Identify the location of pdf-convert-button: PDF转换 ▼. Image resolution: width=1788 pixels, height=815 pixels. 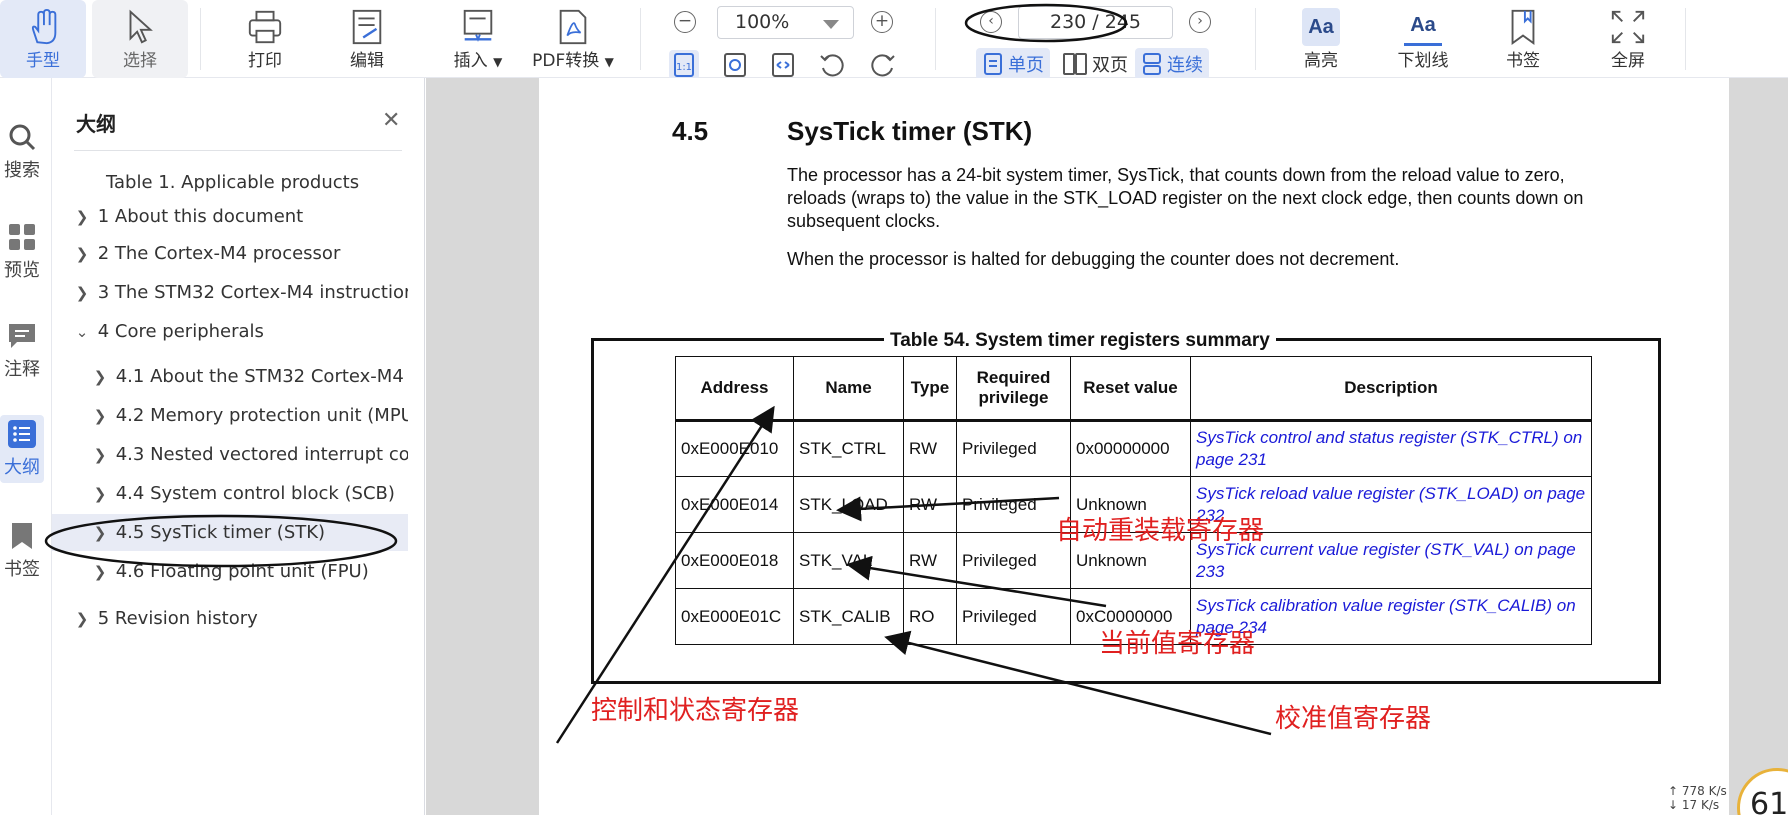
(573, 39).